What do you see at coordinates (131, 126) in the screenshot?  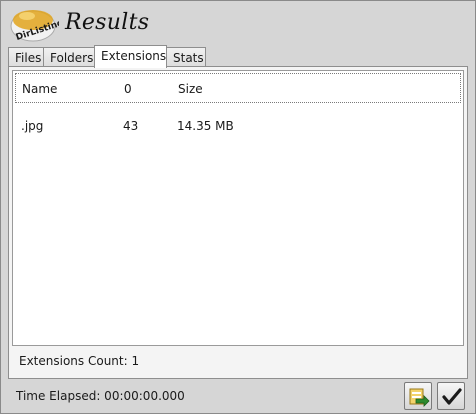 I see `extension-count: 43` at bounding box center [131, 126].